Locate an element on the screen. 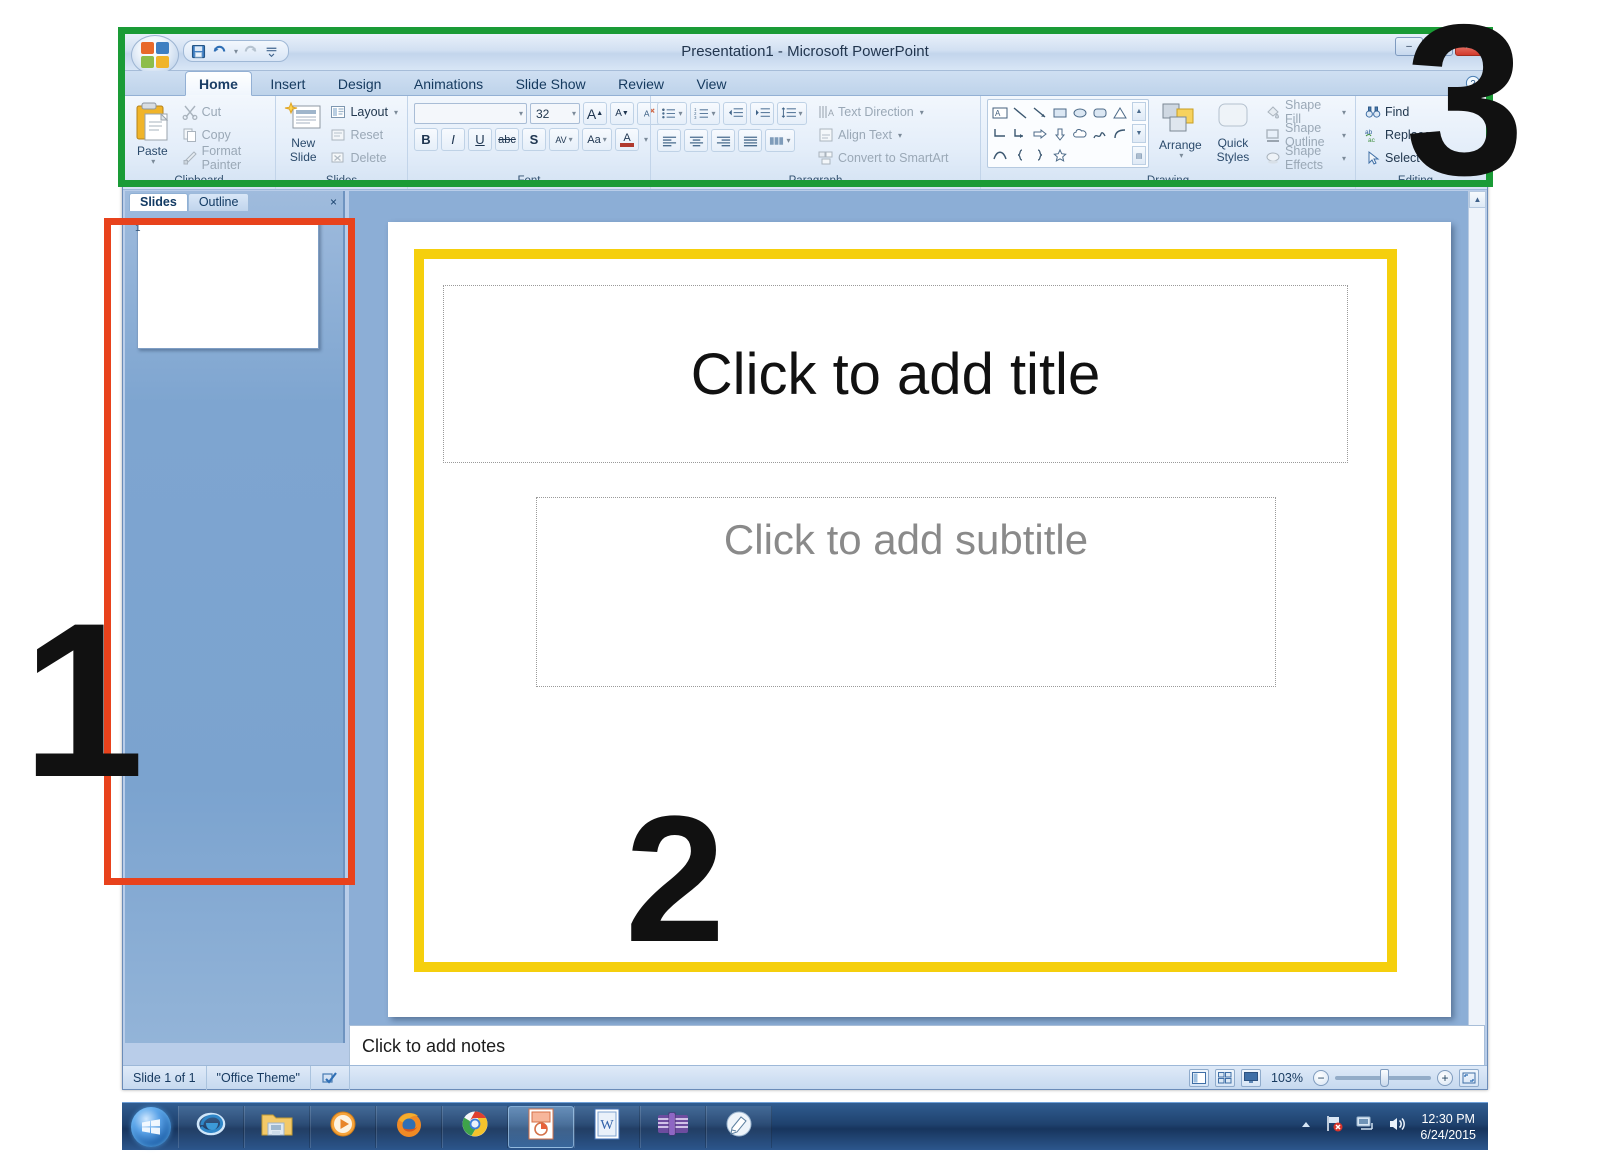 The width and height of the screenshot is (1600, 1154). align-center-button is located at coordinates (696, 140).